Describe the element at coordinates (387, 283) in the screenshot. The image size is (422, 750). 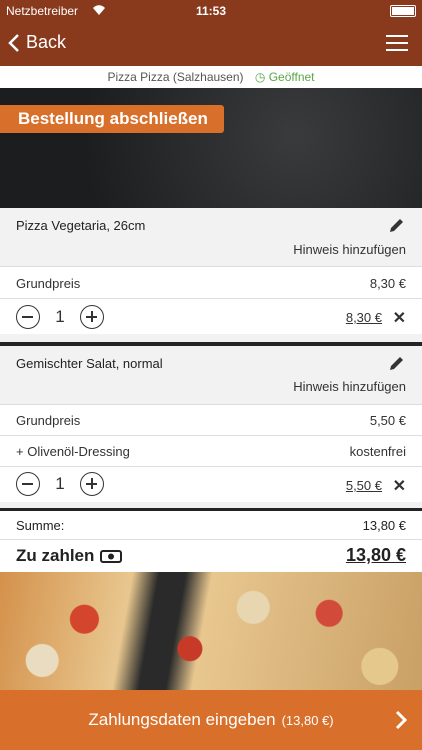
I see `base-price-value: 8,30 €` at that location.